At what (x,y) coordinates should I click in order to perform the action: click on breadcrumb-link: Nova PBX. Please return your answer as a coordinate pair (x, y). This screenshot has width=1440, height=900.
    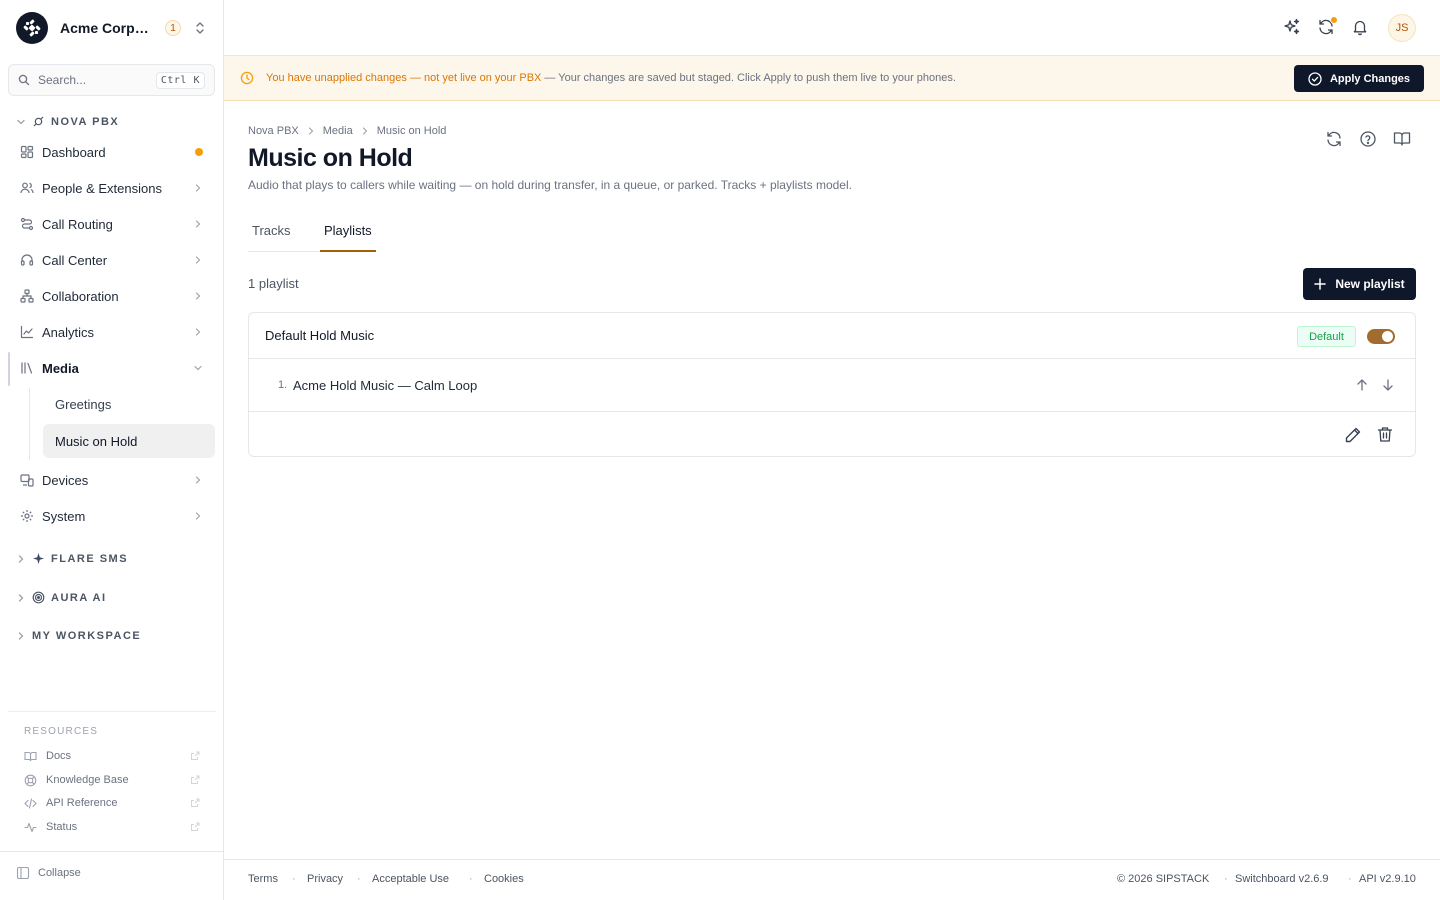
    Looking at the image, I should click on (273, 131).